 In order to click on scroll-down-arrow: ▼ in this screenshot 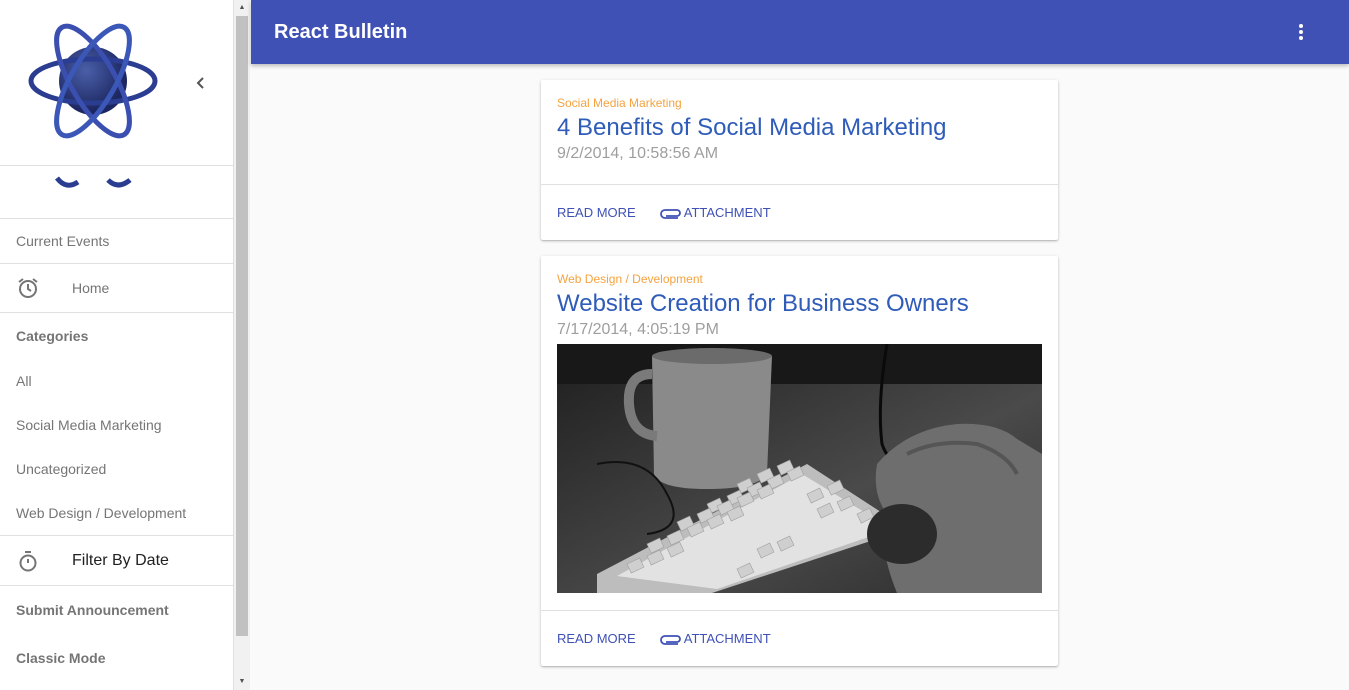, I will do `click(242, 682)`.